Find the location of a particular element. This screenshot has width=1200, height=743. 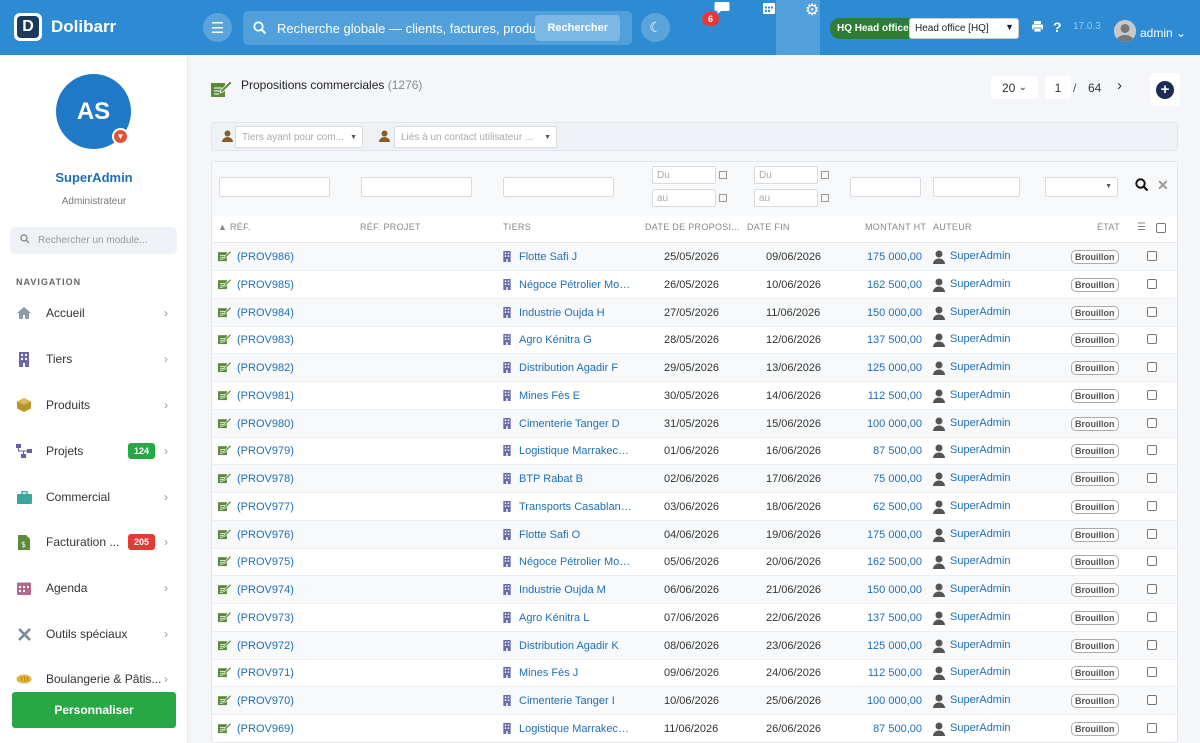

tiers-link: Agro Kénitra G is located at coordinates (576, 340).